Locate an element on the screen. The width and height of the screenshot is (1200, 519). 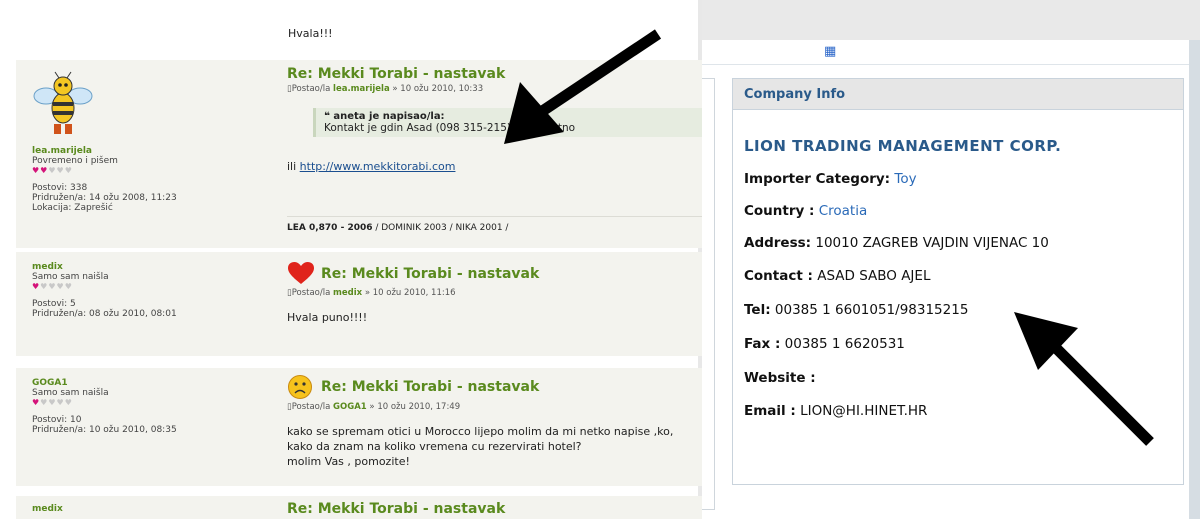
country-row: Country : Croatia is located at coordinates (806, 211).